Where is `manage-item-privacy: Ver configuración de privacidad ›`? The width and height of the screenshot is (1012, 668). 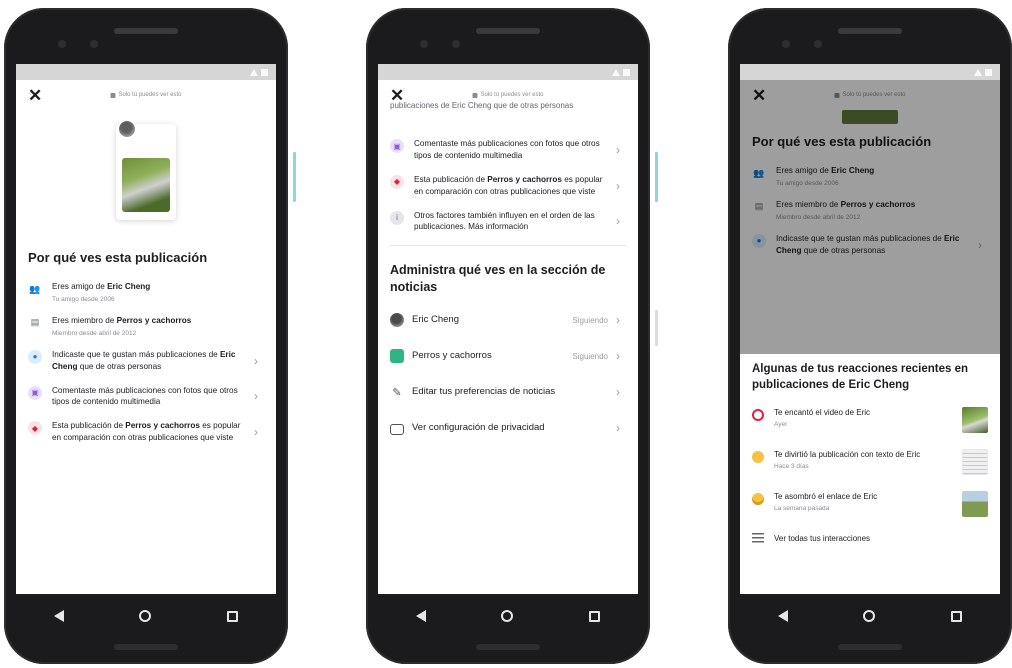 manage-item-privacy: Ver configuración de privacidad › is located at coordinates (508, 428).